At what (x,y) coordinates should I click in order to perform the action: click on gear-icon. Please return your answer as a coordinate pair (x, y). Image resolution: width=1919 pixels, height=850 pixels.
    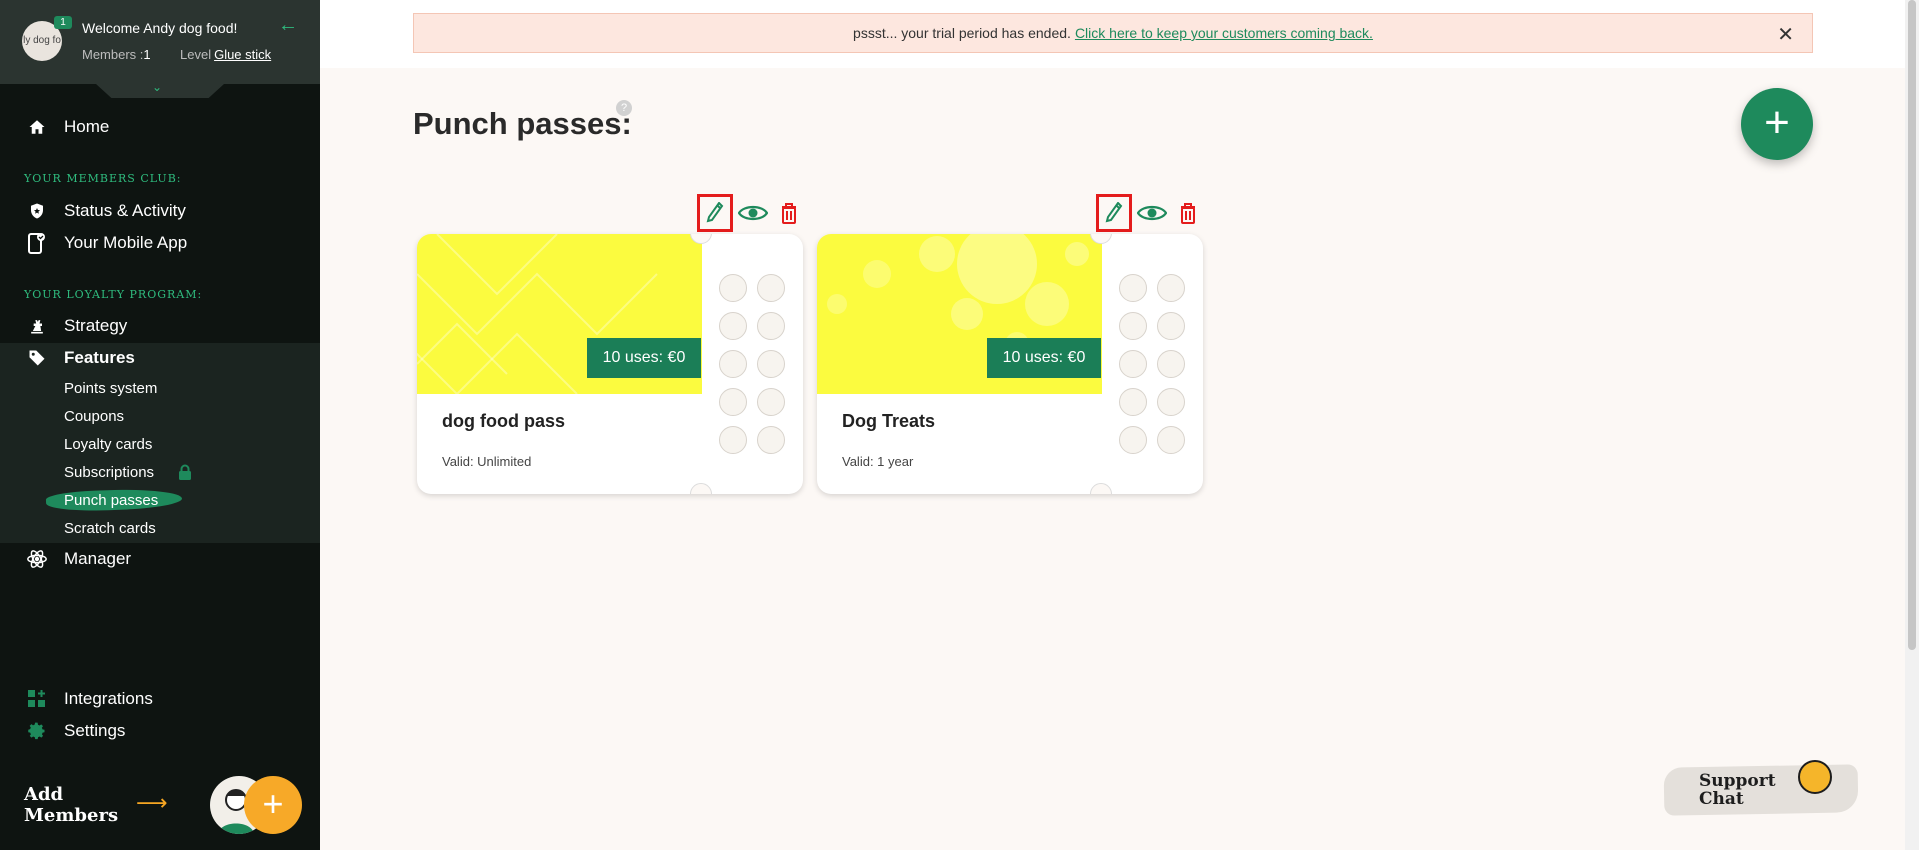
    Looking at the image, I should click on (37, 731).